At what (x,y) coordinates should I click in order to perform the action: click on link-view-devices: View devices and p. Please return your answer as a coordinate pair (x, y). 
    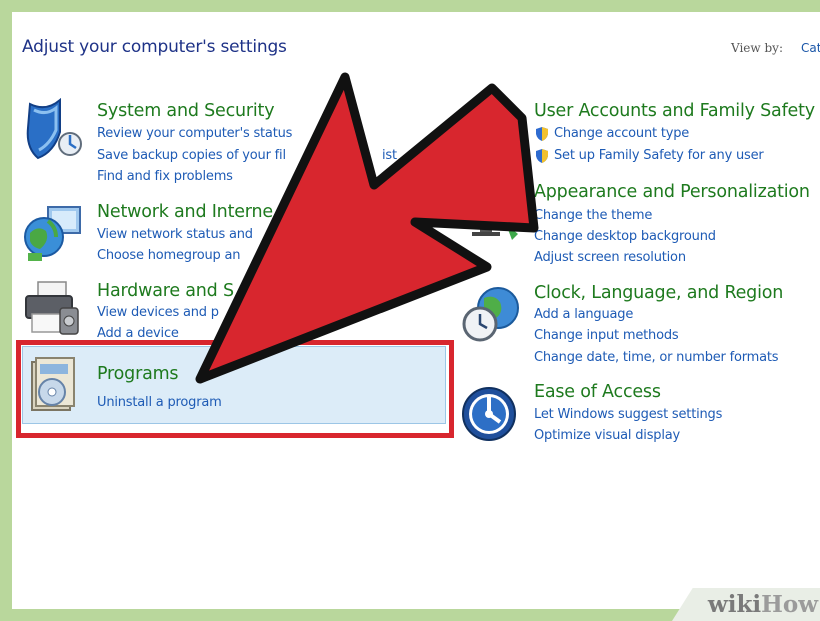
    Looking at the image, I should click on (158, 312).